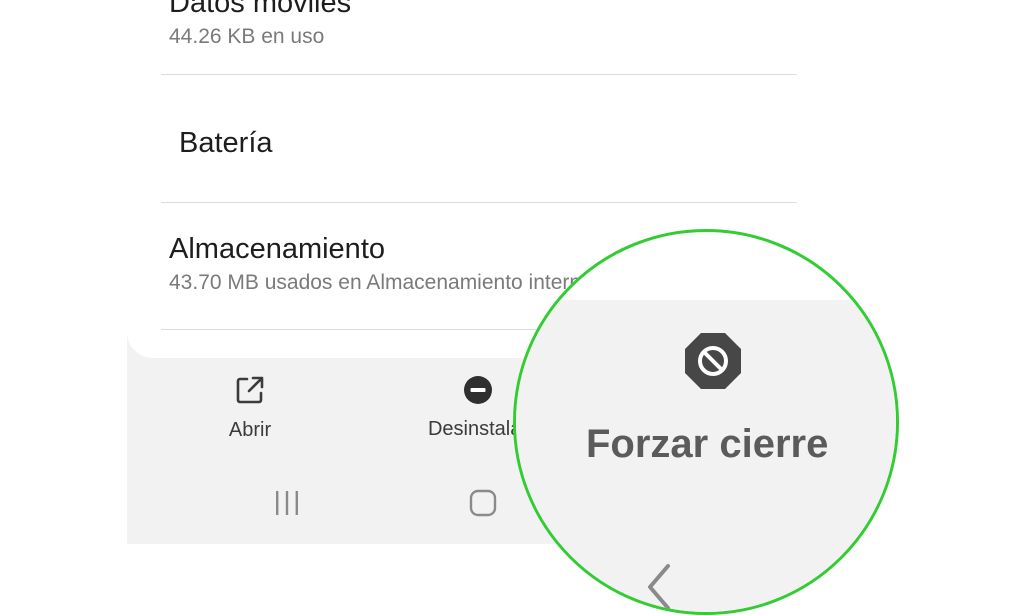  What do you see at coordinates (226, 143) in the screenshot?
I see `battery-title: Batería` at bounding box center [226, 143].